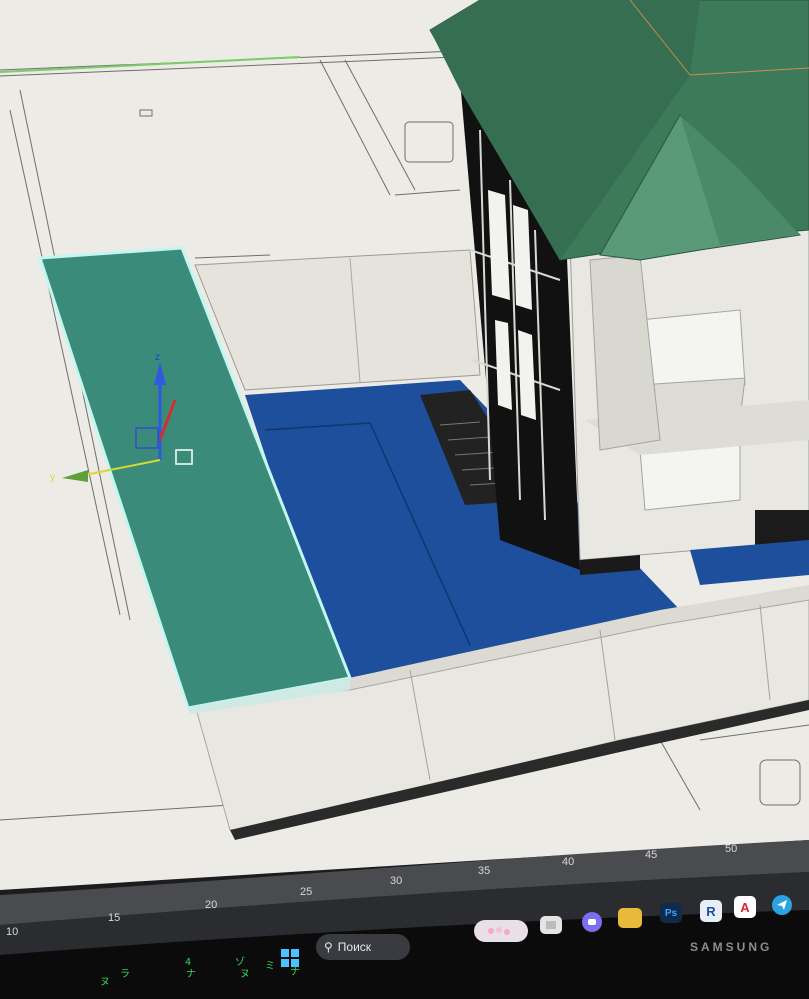 Image resolution: width=809 pixels, height=999 pixels. I want to click on photoshop-app: Ps, so click(671, 913).